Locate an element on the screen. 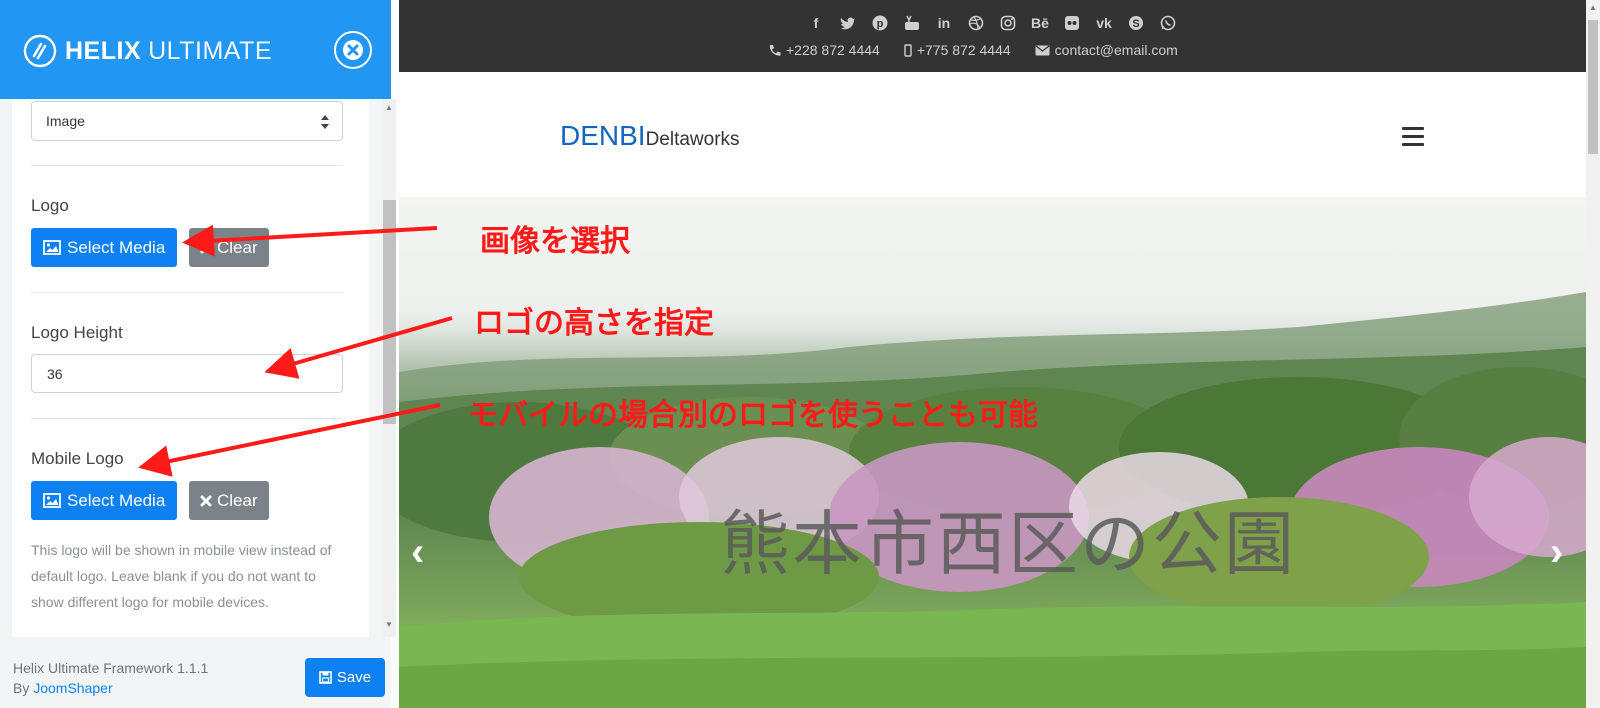 This screenshot has width=1600, height=708. envelope-icon is located at coordinates (1042, 50).